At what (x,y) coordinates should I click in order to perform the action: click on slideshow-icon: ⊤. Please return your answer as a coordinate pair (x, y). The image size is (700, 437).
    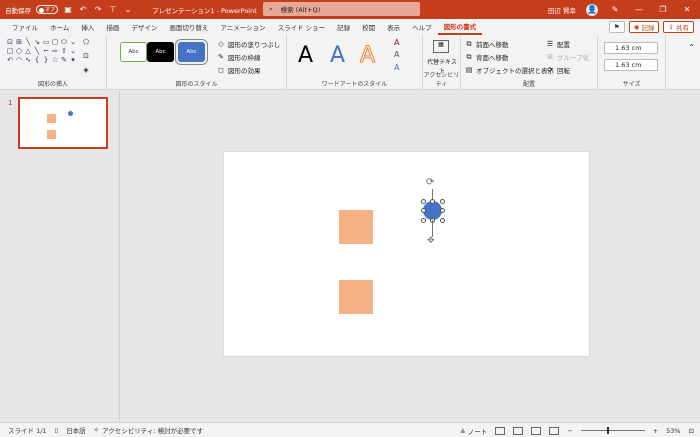
    Looking at the image, I should click on (113, 10).